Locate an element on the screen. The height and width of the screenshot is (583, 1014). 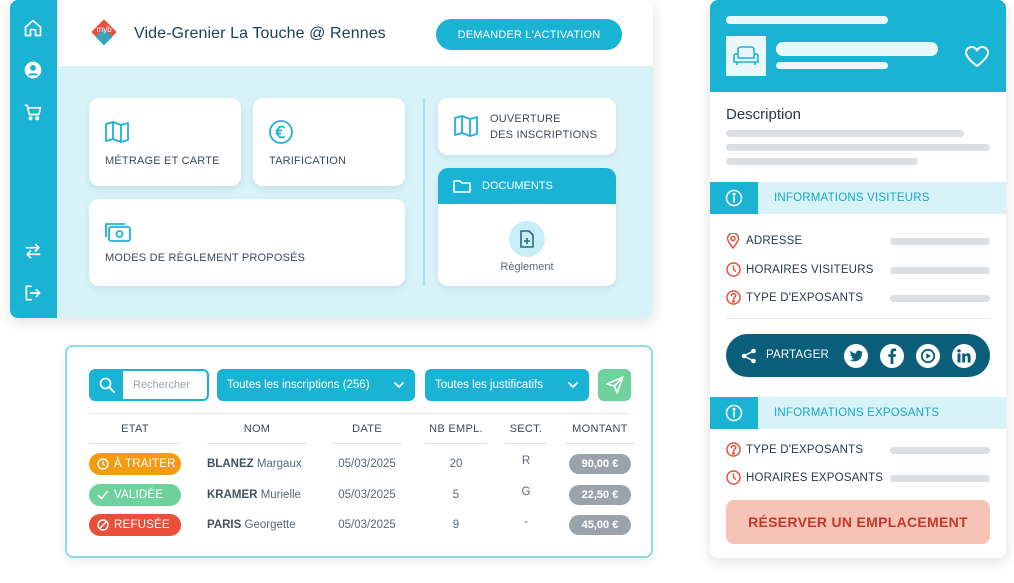
home-icon is located at coordinates (33, 28).